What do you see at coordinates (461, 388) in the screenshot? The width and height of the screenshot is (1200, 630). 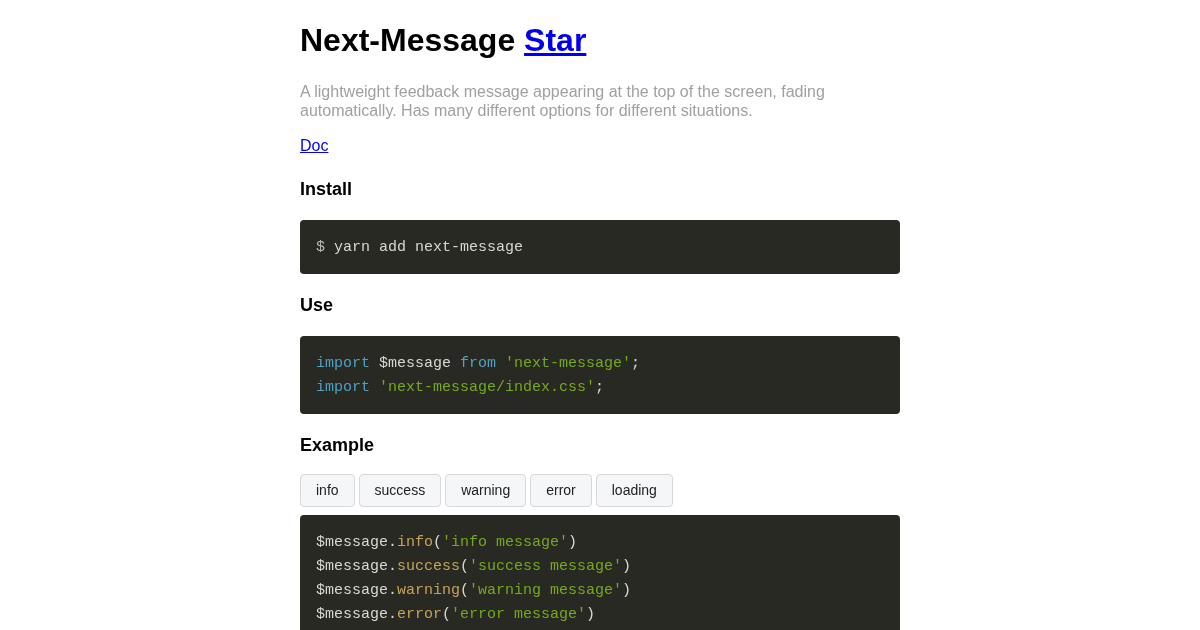 I see `code-line: import 'next-message/index.css';` at bounding box center [461, 388].